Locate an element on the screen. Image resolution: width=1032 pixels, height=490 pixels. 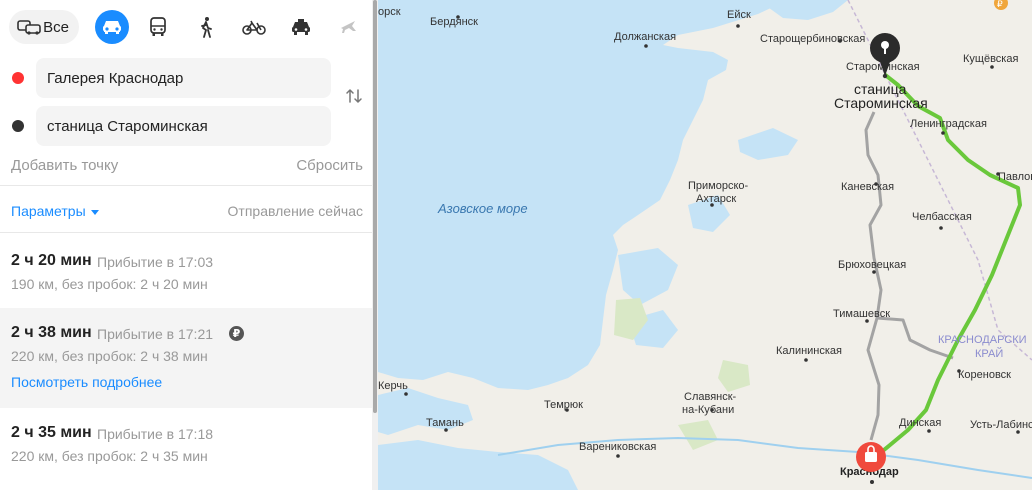
city-label: Приморско- is located at coordinates (718, 186).